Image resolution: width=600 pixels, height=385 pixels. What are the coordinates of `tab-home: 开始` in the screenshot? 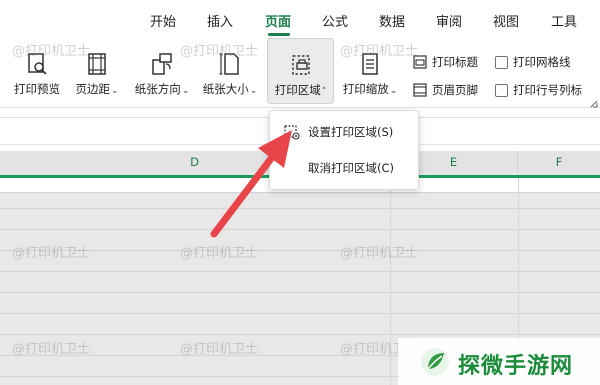 It's located at (163, 20).